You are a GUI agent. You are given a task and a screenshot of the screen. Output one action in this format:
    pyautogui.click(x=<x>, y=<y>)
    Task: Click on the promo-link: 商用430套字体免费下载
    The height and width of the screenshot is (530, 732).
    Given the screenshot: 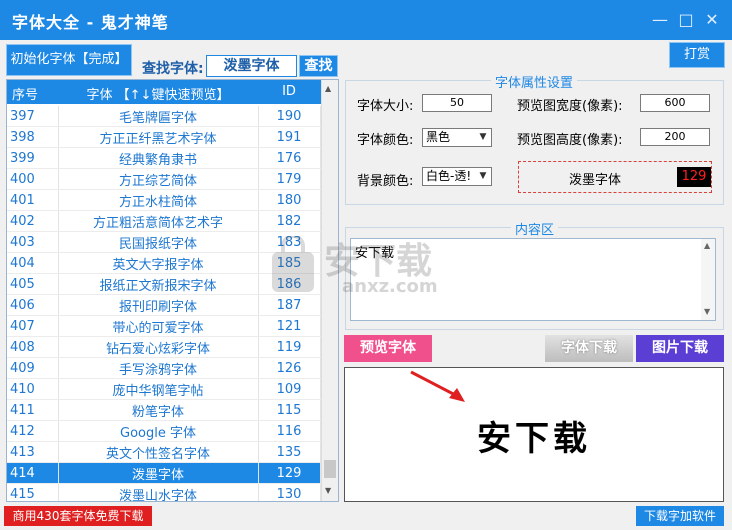 What is the action you would take?
    pyautogui.click(x=78, y=516)
    